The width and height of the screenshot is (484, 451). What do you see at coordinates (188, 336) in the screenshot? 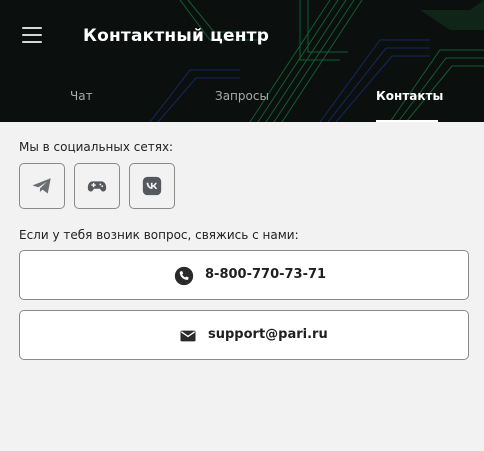
I see `envelope-icon` at bounding box center [188, 336].